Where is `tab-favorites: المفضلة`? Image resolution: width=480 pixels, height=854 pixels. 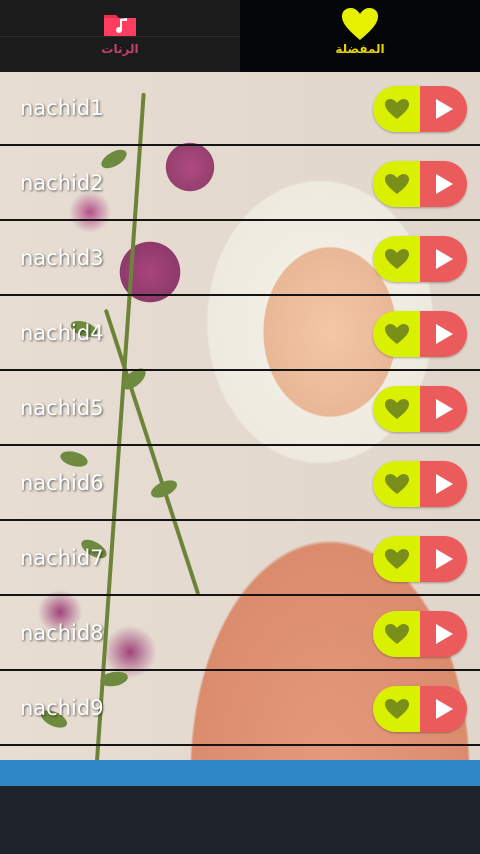
tab-favorites: المفضلة is located at coordinates (360, 36).